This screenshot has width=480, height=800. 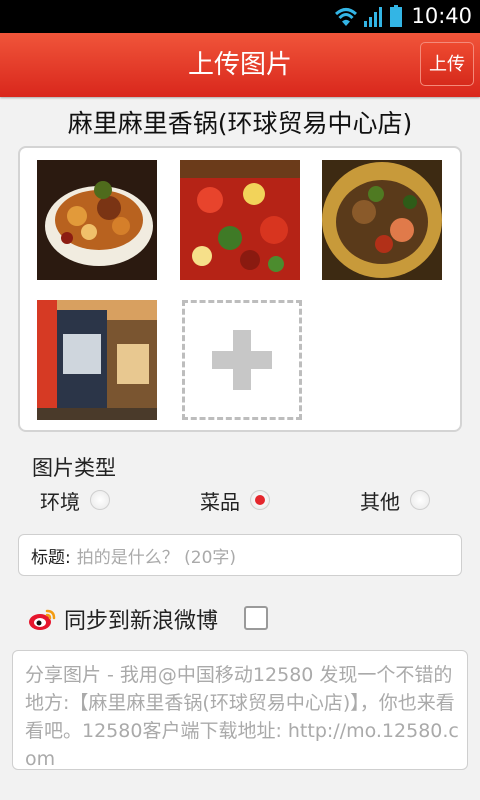 I want to click on weibo-sync-checkbox, so click(x=256, y=618).